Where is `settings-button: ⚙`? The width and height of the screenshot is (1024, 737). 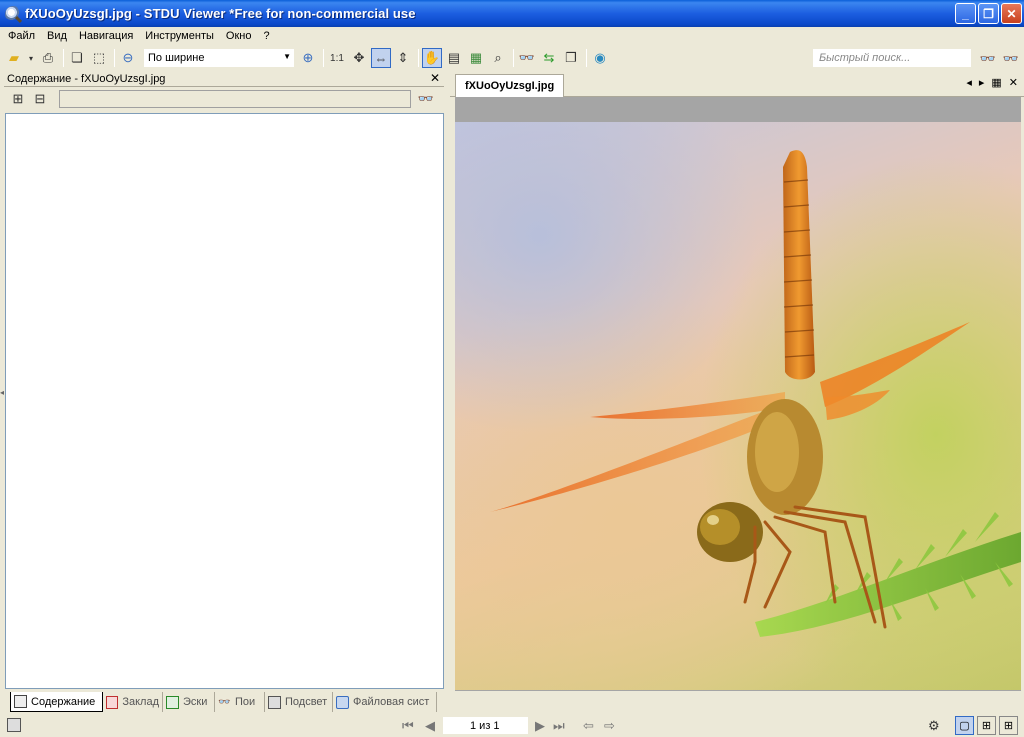
settings-button: ⚙ is located at coordinates (934, 726).